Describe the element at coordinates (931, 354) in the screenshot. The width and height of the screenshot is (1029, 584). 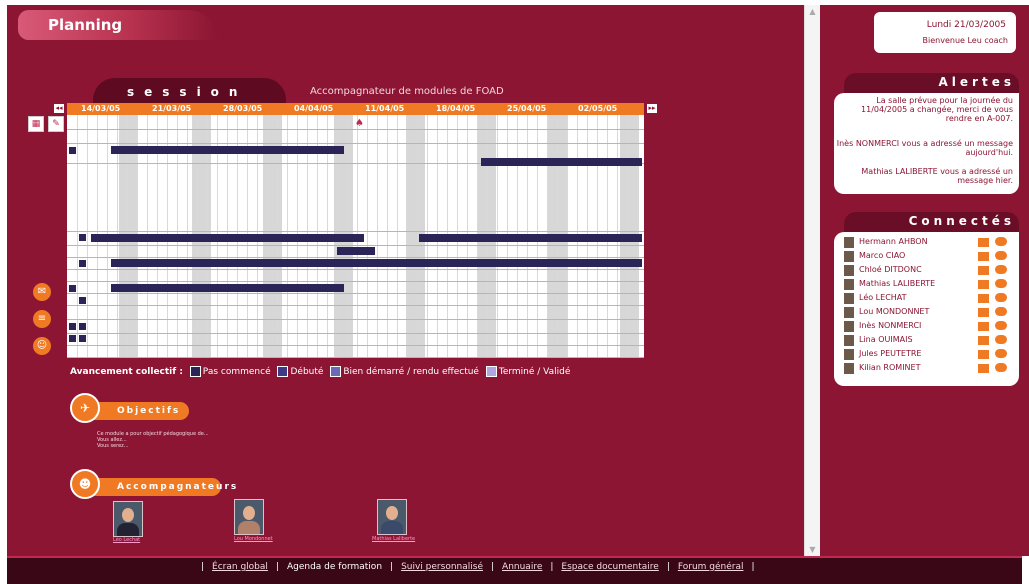
I see `connected-user: Jules PEUTETRE` at that location.